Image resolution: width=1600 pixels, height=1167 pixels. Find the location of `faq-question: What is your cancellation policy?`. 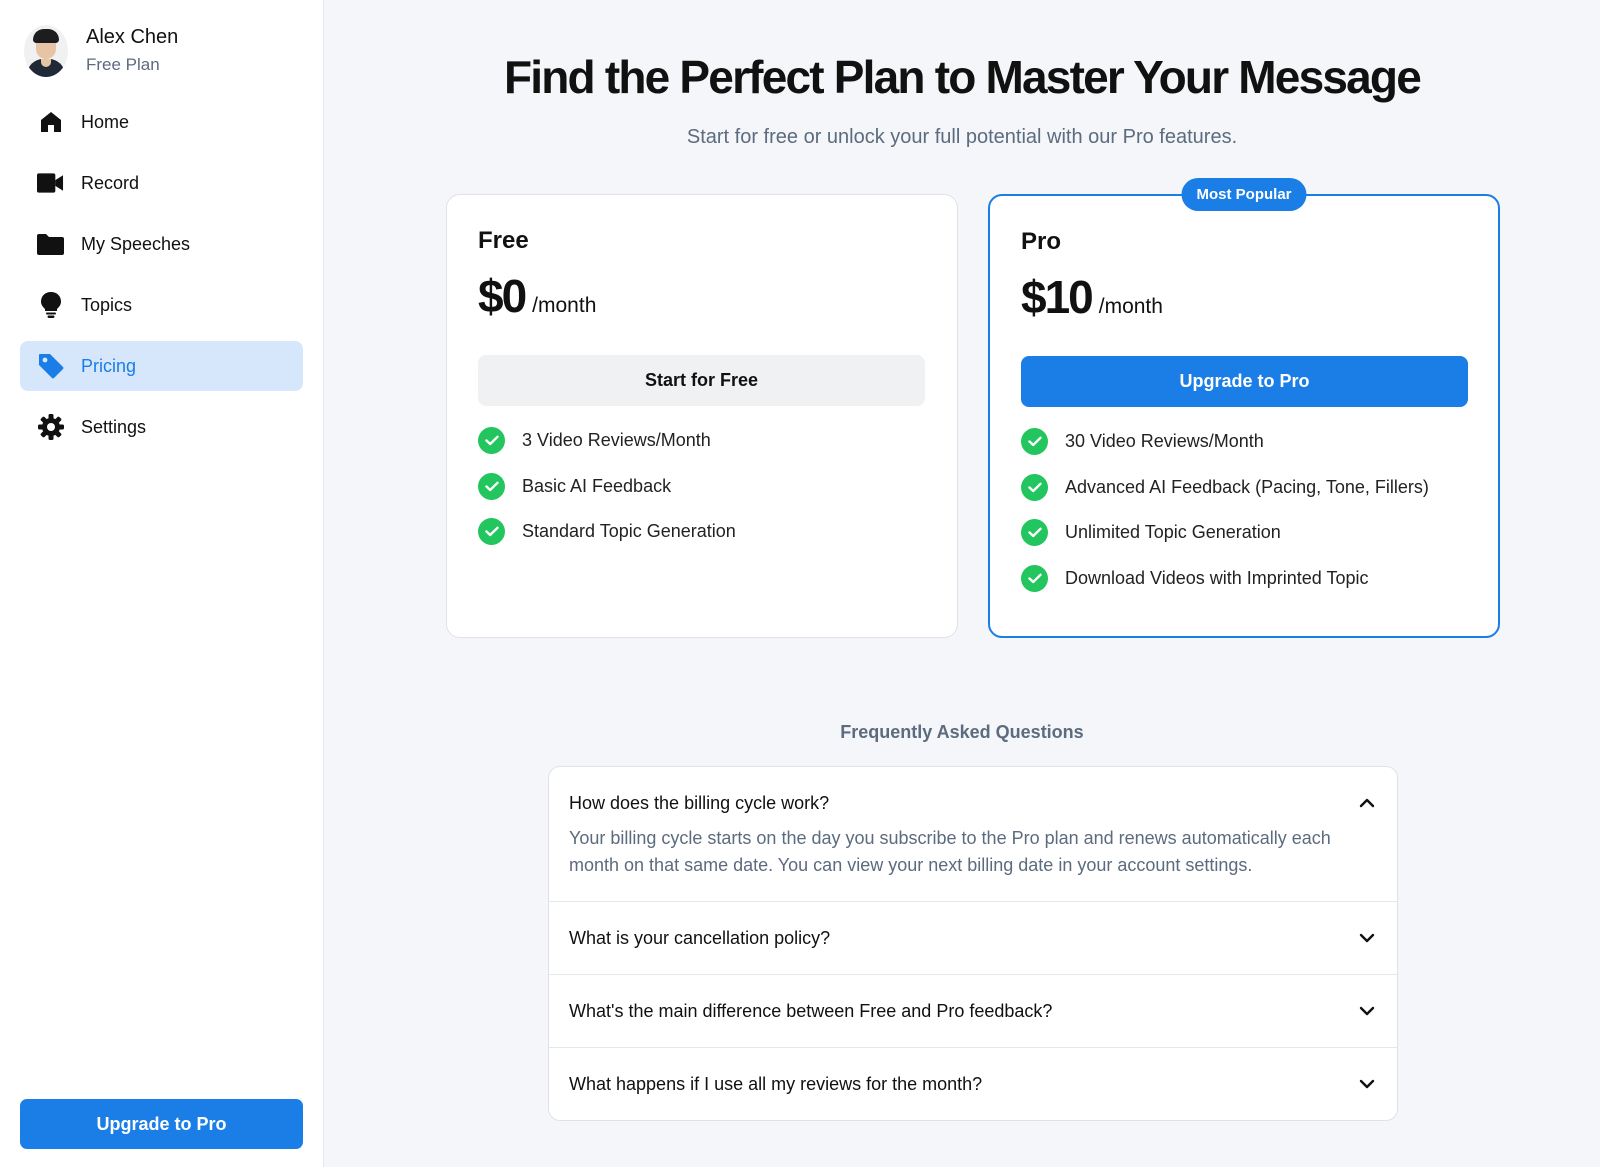

faq-question: What is your cancellation policy? is located at coordinates (700, 937).